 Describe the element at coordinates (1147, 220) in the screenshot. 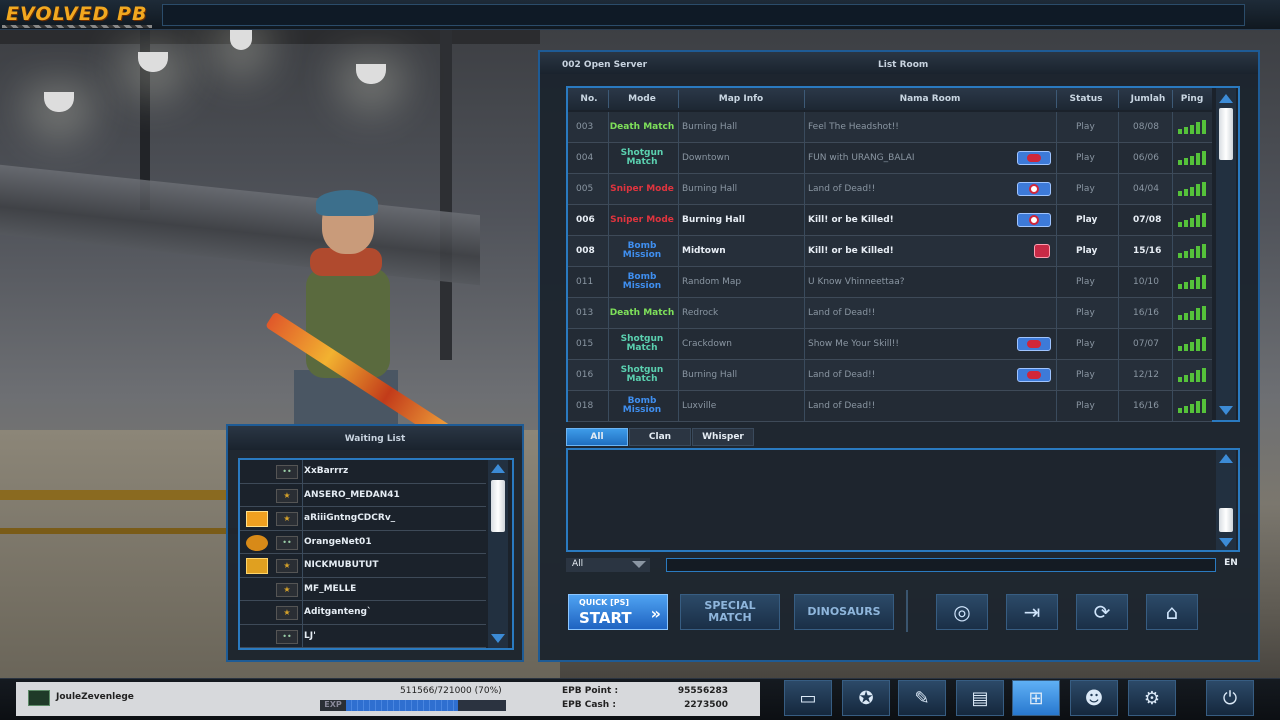

I see `room-jumlah: 07/08` at that location.